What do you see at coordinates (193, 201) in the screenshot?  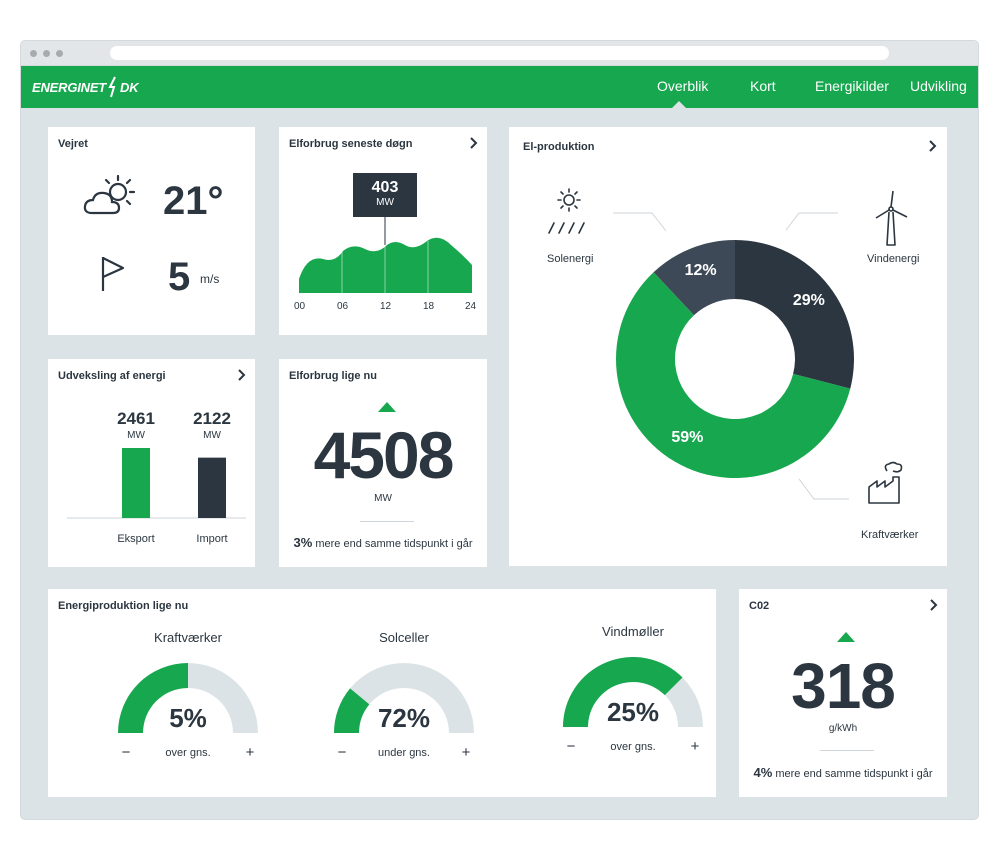 I see `temperature-value: 21°` at bounding box center [193, 201].